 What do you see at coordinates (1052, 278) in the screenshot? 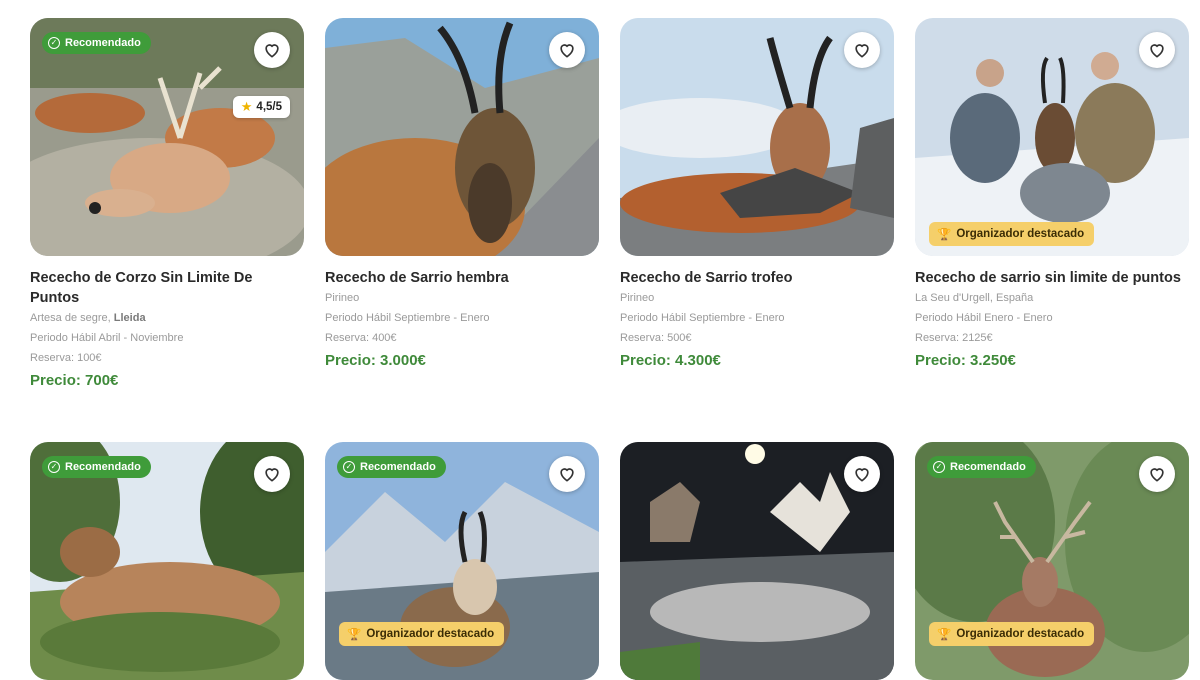
I see `listing-title: Rececho de sarrio sin limite de puntos` at bounding box center [1052, 278].